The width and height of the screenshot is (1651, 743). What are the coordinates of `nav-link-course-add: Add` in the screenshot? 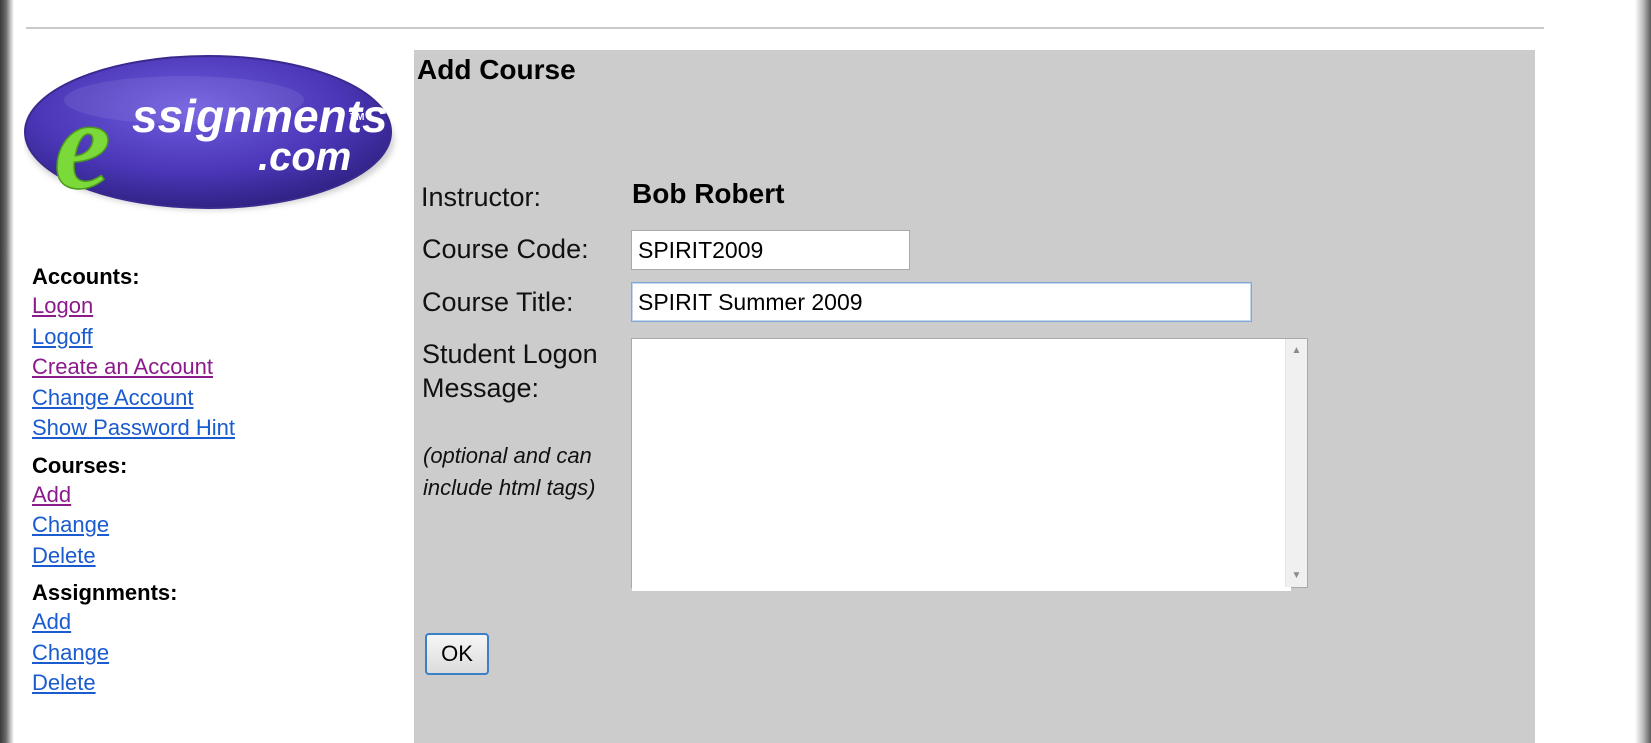 It's located at (51, 495).